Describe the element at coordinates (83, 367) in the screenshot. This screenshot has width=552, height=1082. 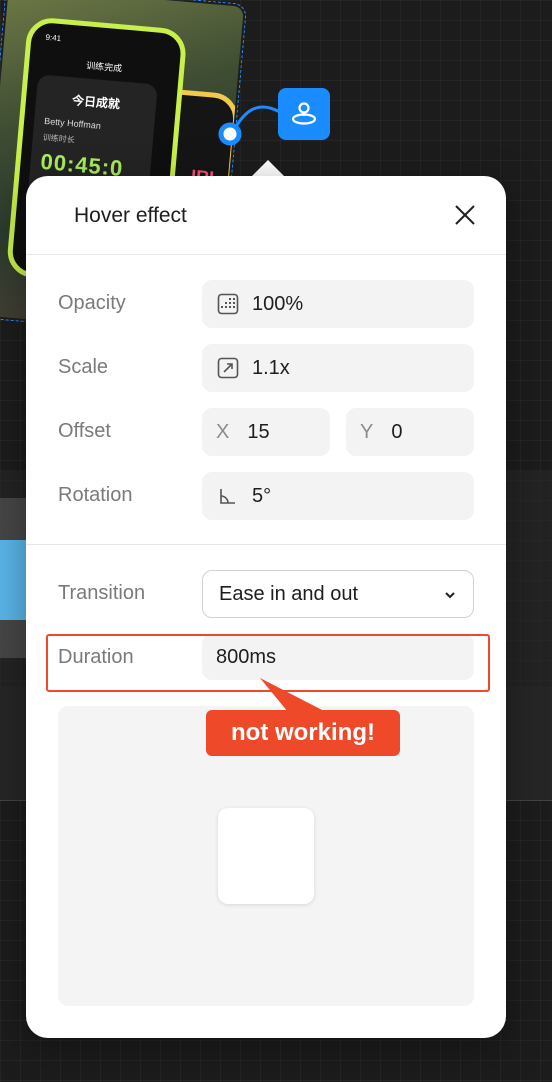
I see `scale-label: Scale` at that location.